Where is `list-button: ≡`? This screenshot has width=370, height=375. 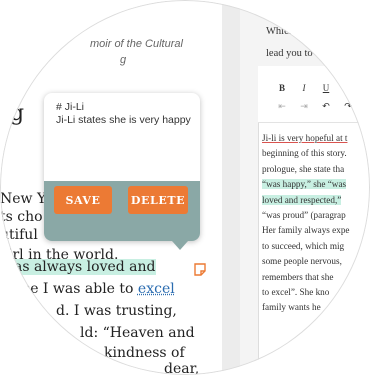
list-button: ≡ is located at coordinates (348, 88).